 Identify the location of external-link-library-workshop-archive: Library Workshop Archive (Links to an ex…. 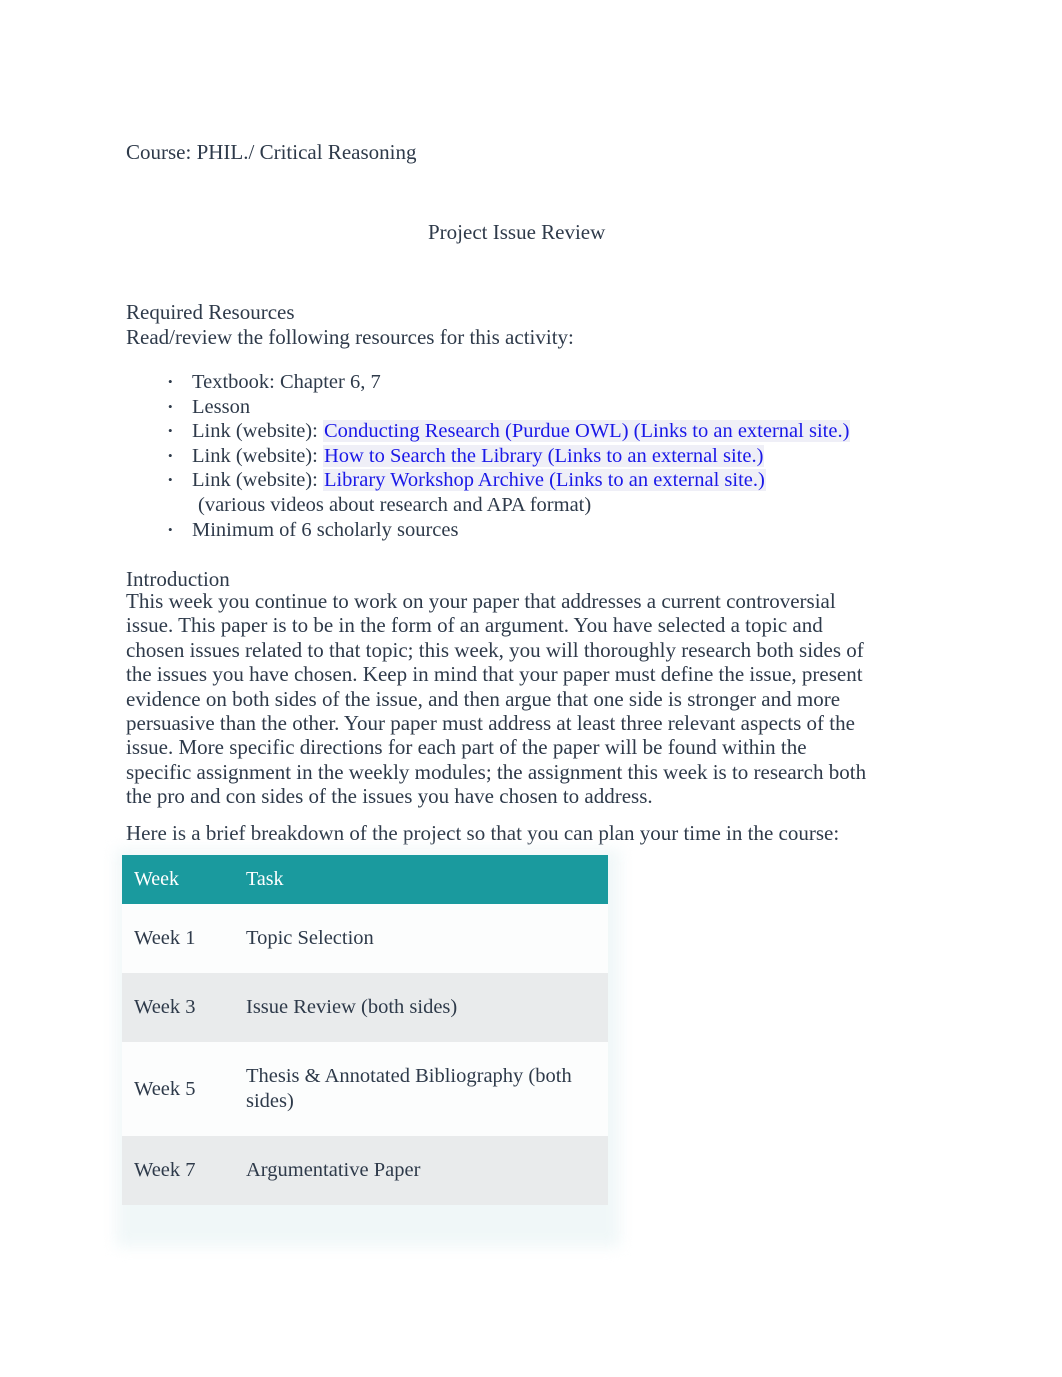
(544, 480).